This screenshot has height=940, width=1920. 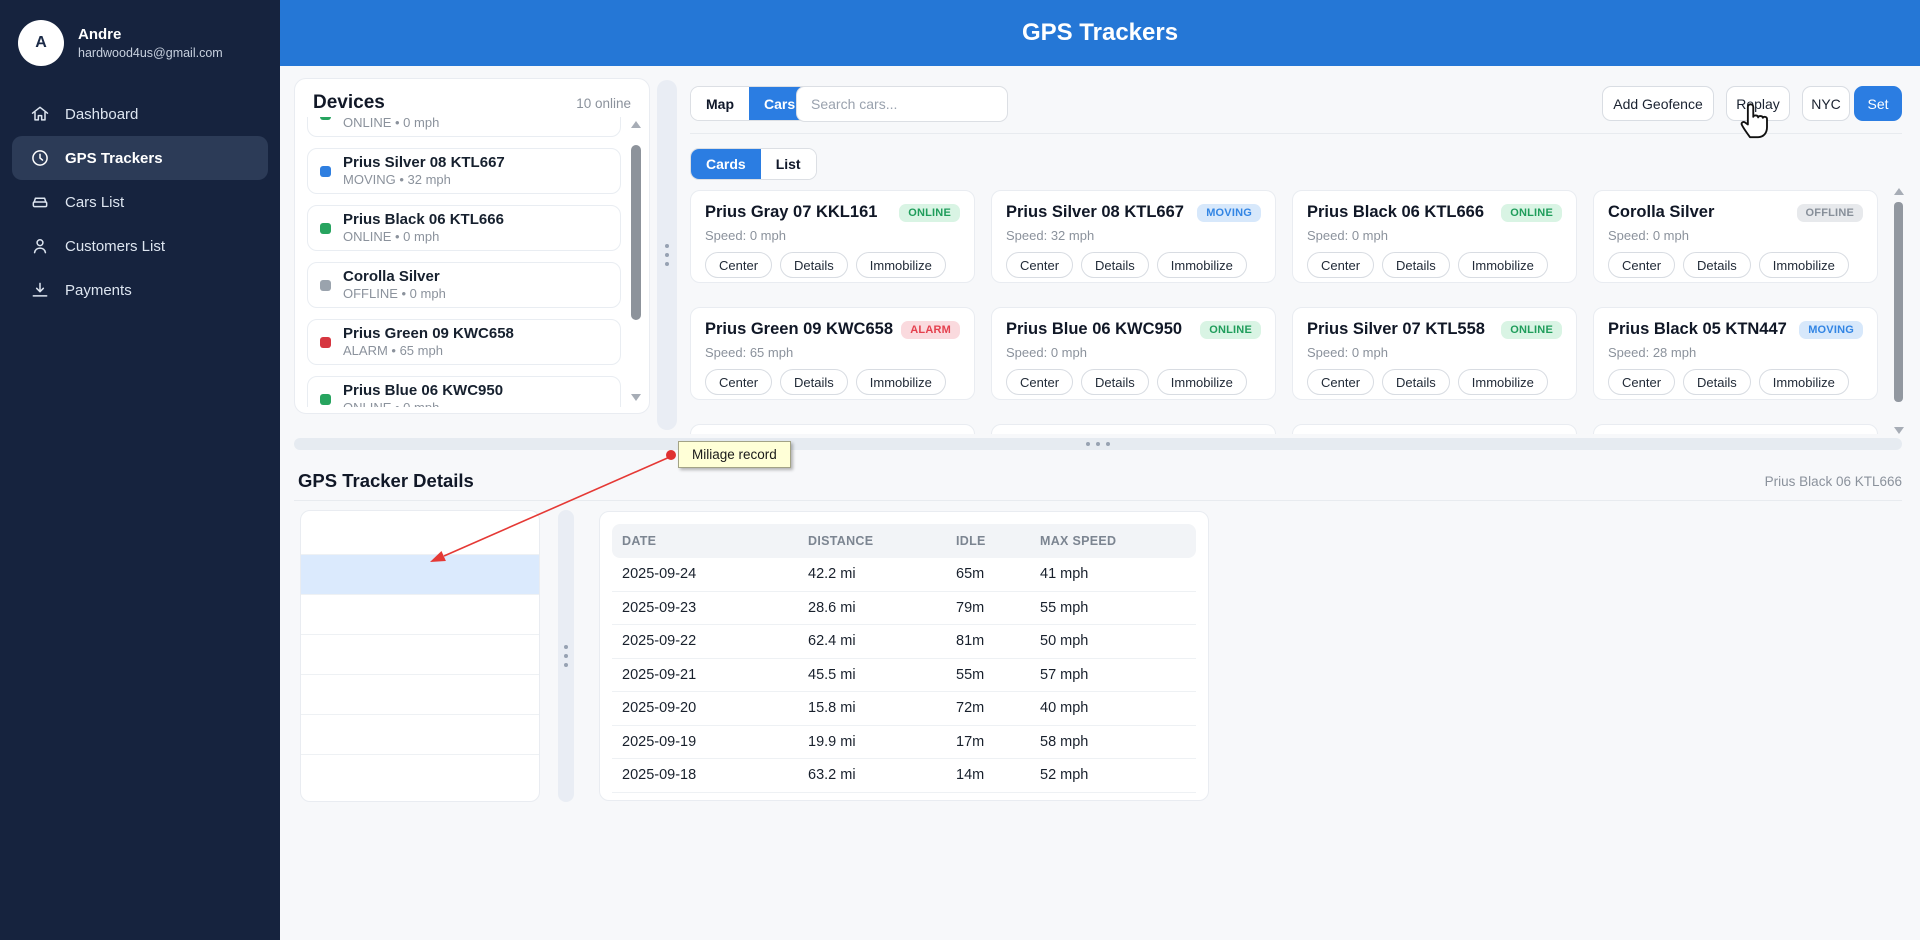 What do you see at coordinates (1658, 103) in the screenshot?
I see `add-geofence-button: Add Geofence` at bounding box center [1658, 103].